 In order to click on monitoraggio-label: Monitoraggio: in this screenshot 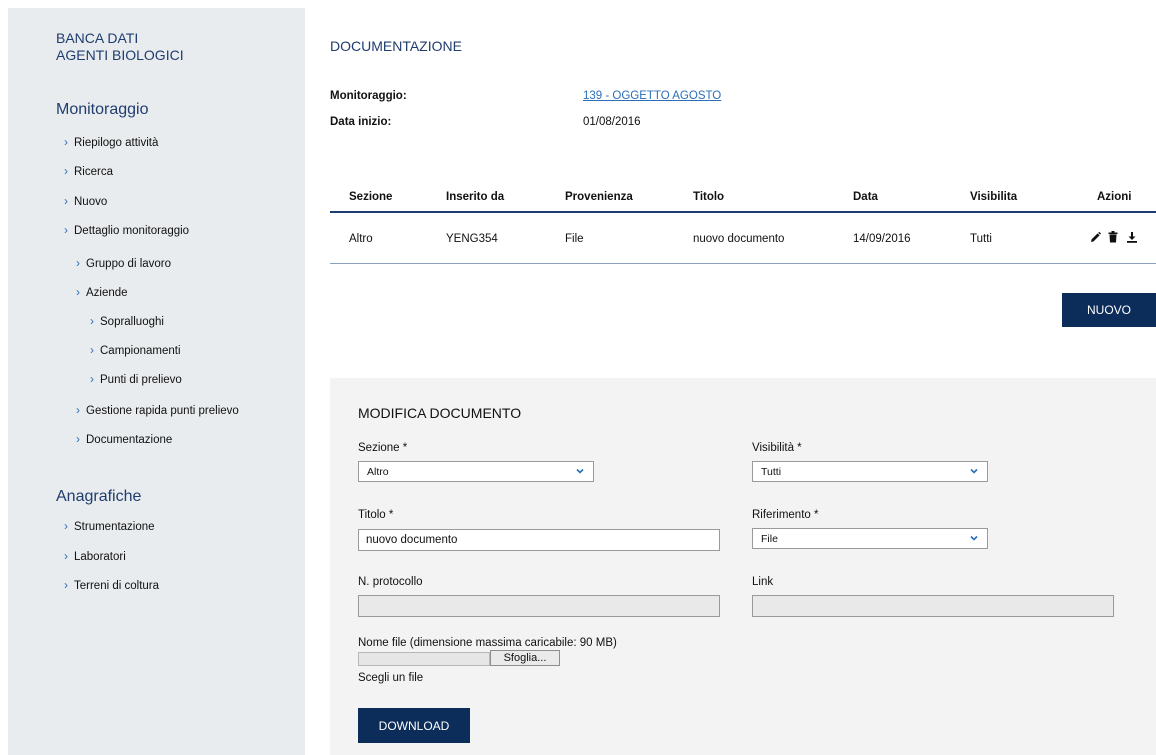, I will do `click(368, 96)`.